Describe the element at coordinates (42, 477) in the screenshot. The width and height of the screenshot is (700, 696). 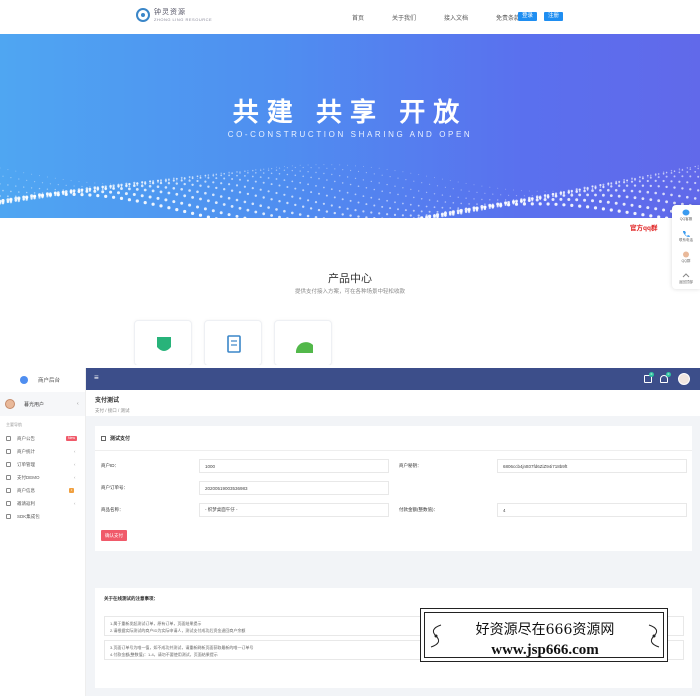
I see `sidebar-item-pay-demo: 支付DEMO ‹` at that location.